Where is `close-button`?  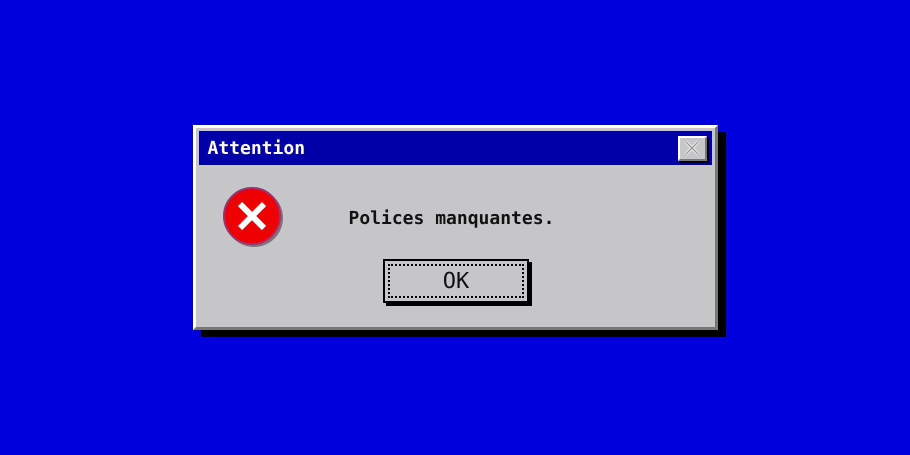 close-button is located at coordinates (692, 148).